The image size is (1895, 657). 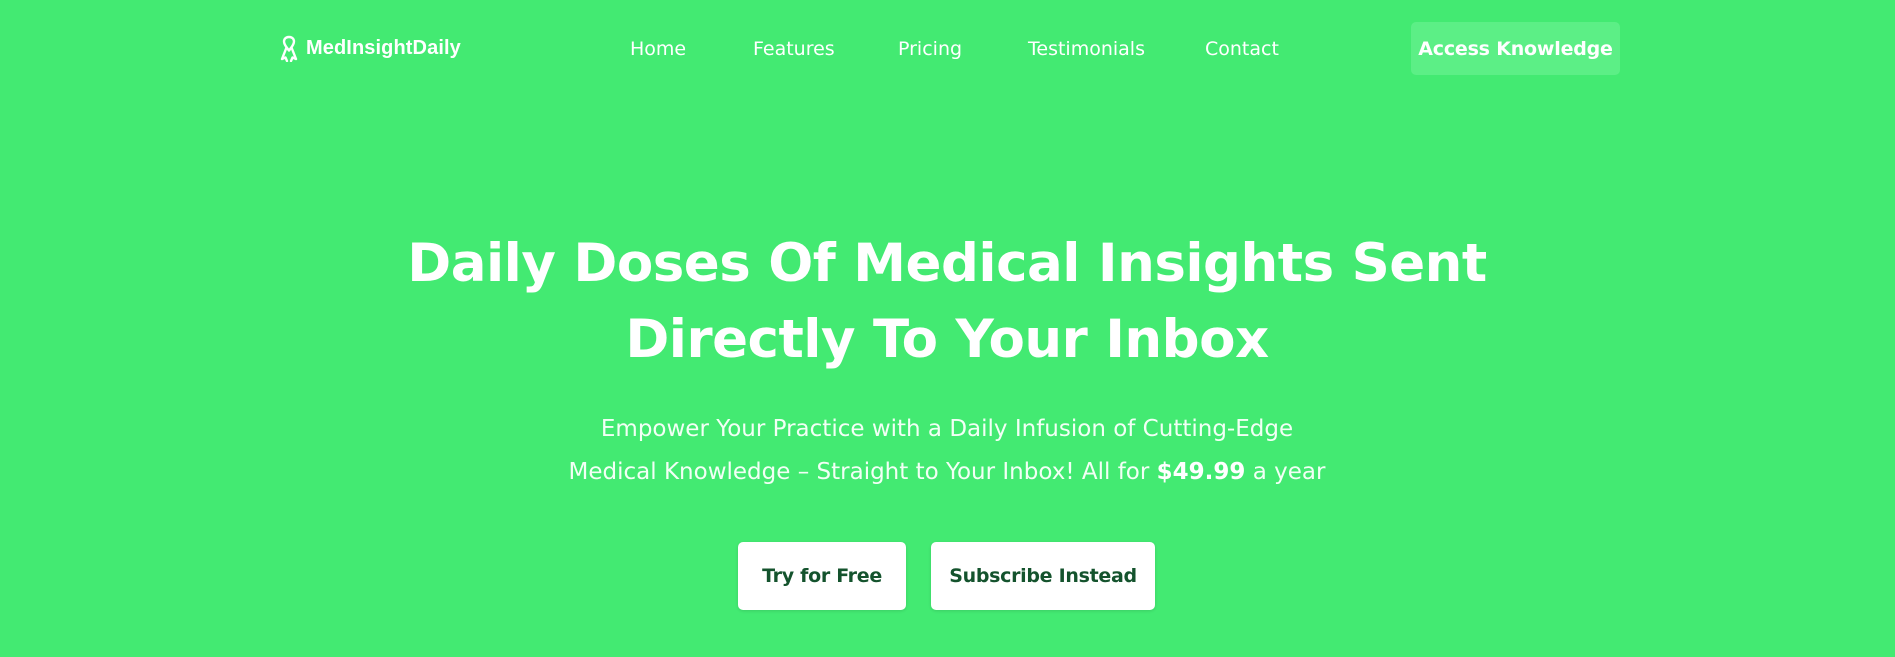 I want to click on nav-link-pricing: Pricing, so click(x=930, y=49).